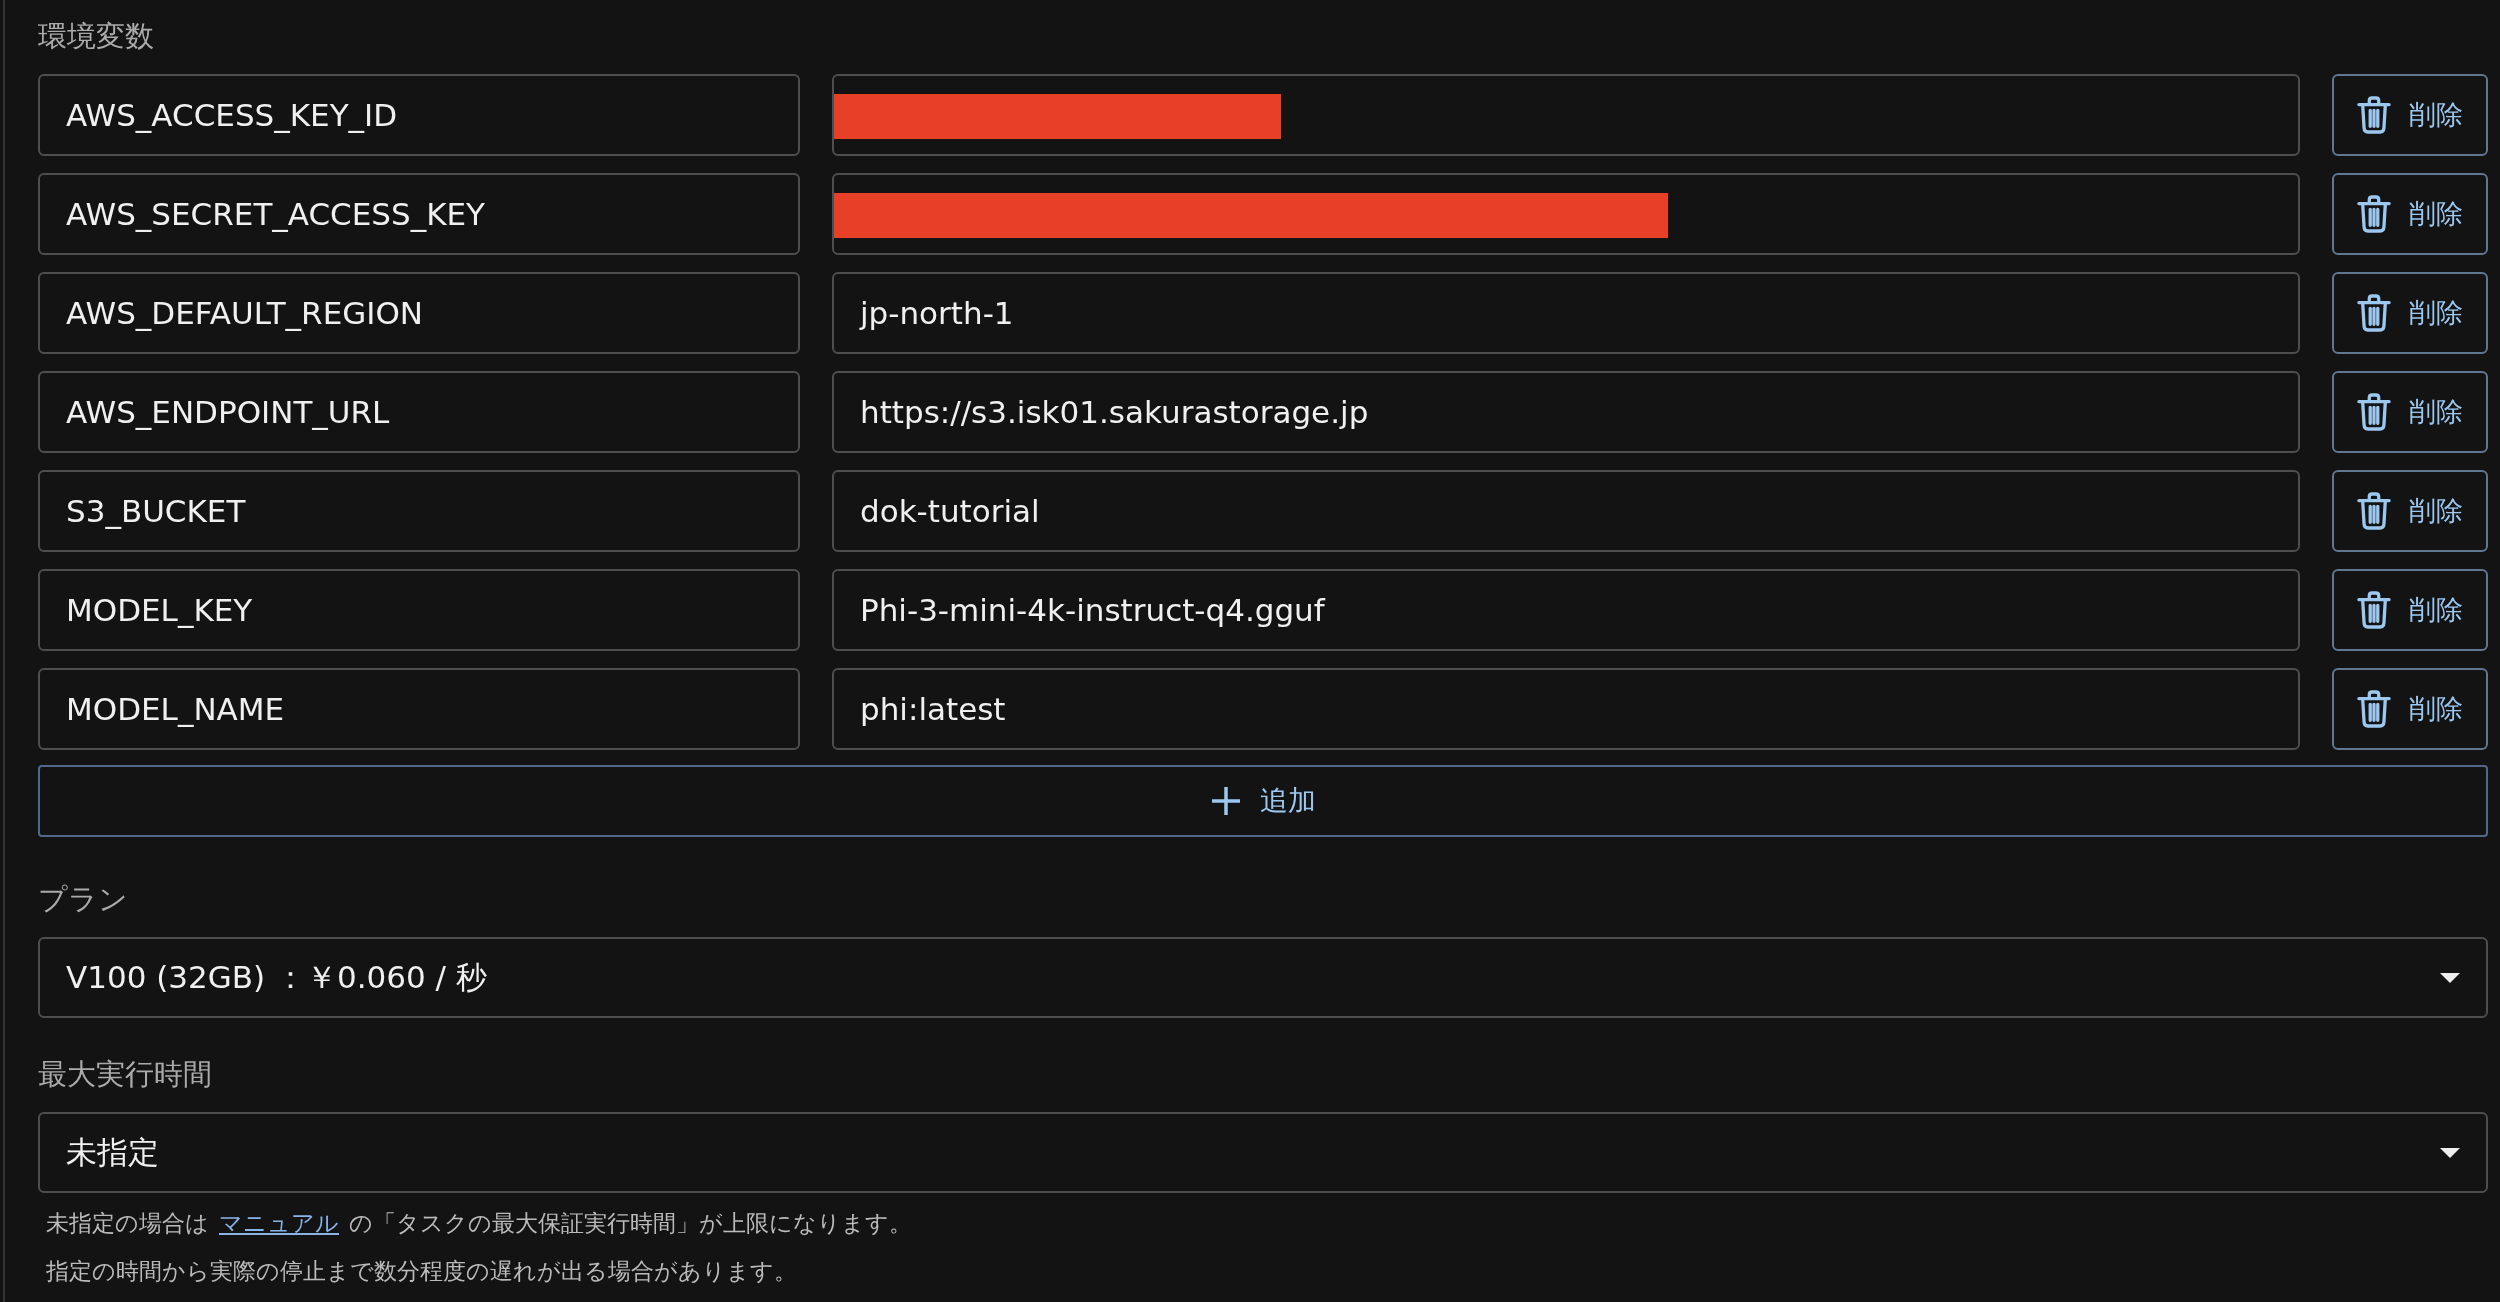  I want to click on section-heading: 環境変数, so click(96, 36).